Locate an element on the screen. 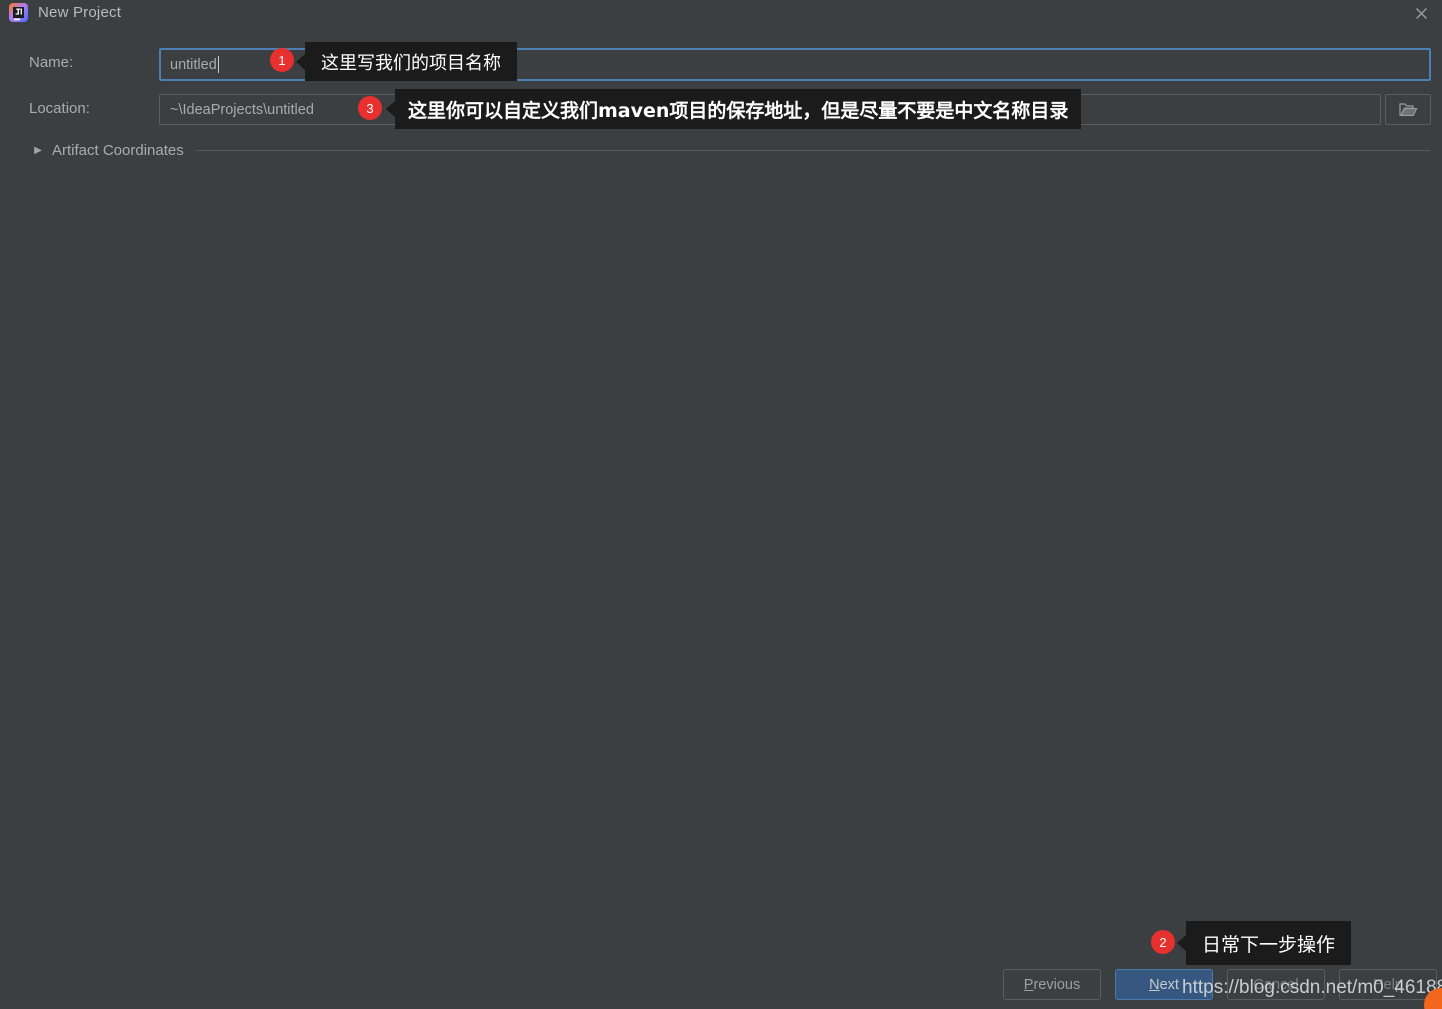 The height and width of the screenshot is (1009, 1442). folder-icon is located at coordinates (1408, 109).